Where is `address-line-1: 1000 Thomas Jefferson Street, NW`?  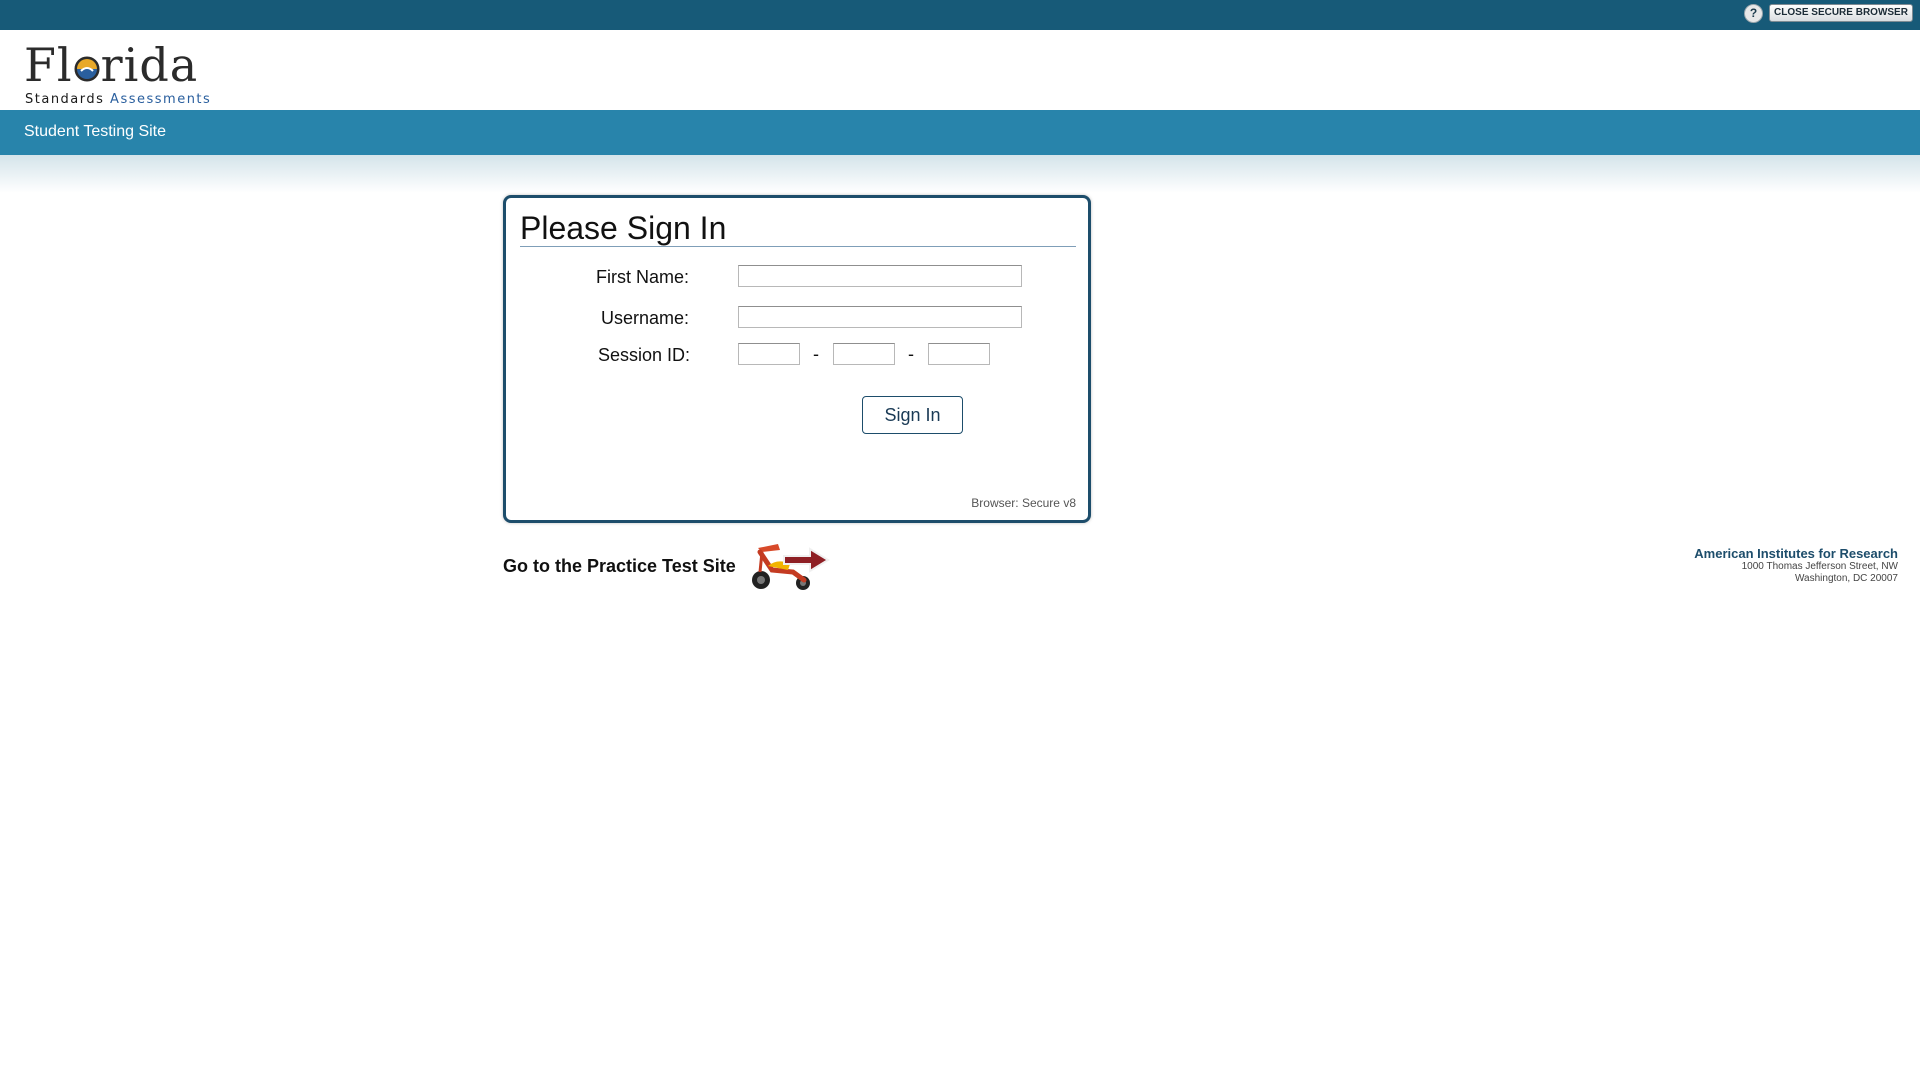 address-line-1: 1000 Thomas Jefferson Street, NW is located at coordinates (1819, 566).